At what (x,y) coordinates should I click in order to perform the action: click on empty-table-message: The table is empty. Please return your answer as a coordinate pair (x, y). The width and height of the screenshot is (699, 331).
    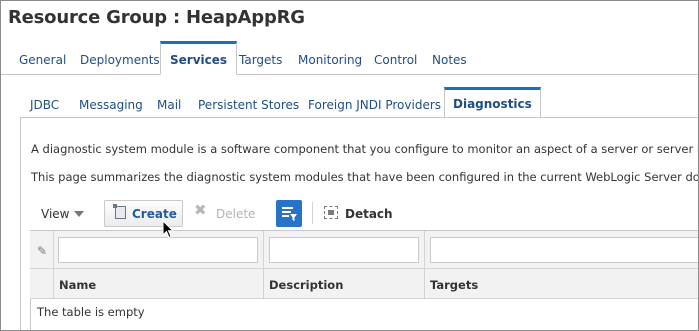
    Looking at the image, I should click on (91, 312).